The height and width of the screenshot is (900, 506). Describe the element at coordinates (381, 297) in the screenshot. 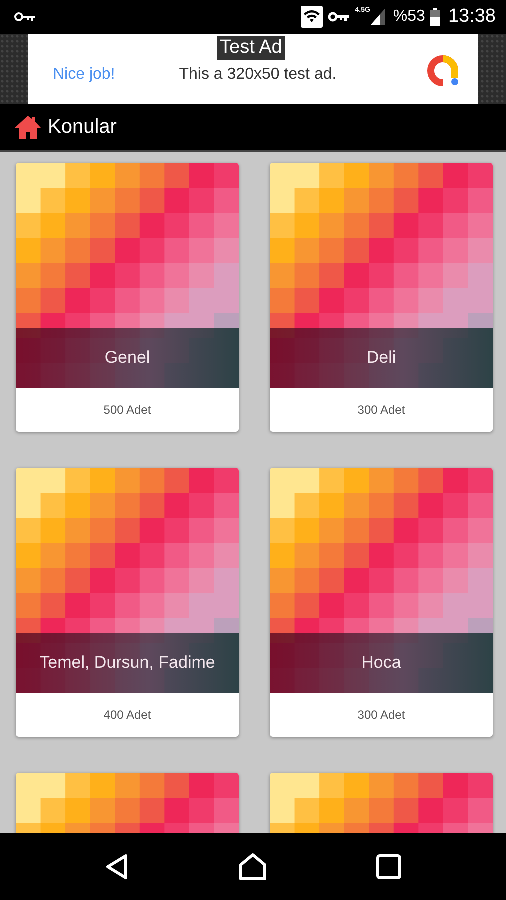

I see `topic-card: Deli 300 Adet` at that location.